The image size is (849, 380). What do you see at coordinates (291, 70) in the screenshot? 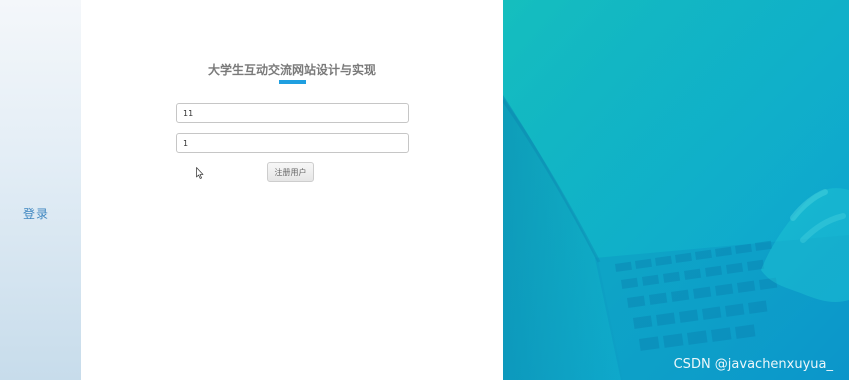
I see `page-title: 大学生互动交流网站设计与实现` at bounding box center [291, 70].